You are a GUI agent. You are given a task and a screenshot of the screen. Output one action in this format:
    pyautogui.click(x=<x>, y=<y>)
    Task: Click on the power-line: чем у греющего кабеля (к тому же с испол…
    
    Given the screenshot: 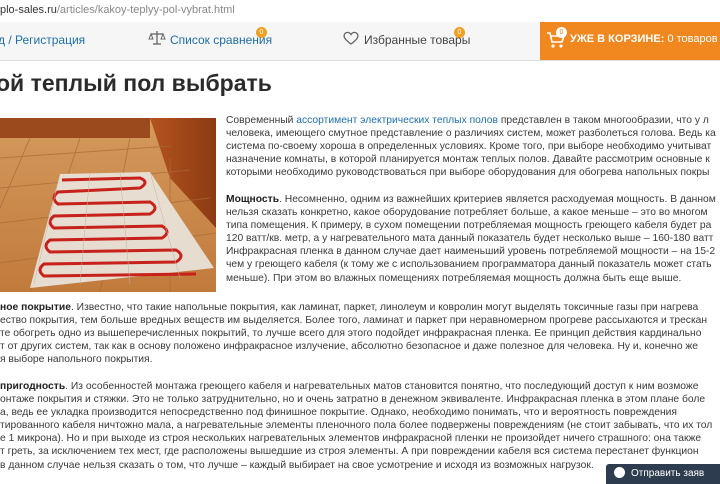 What is the action you would take?
    pyautogui.click(x=469, y=265)
    